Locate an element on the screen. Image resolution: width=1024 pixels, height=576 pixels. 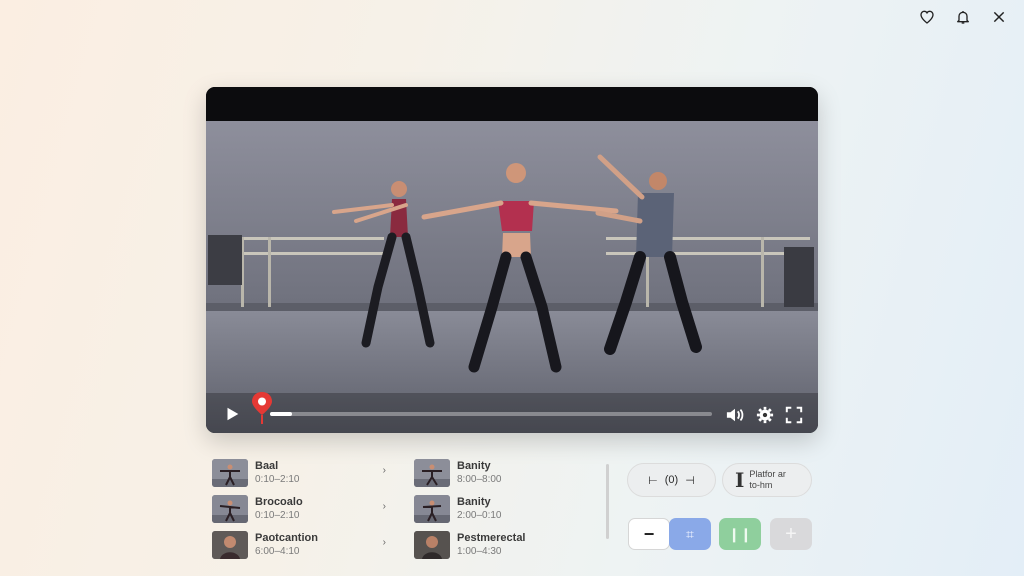
text-tool-button: I Platfor ar to-hm is located at coordinates (767, 480).